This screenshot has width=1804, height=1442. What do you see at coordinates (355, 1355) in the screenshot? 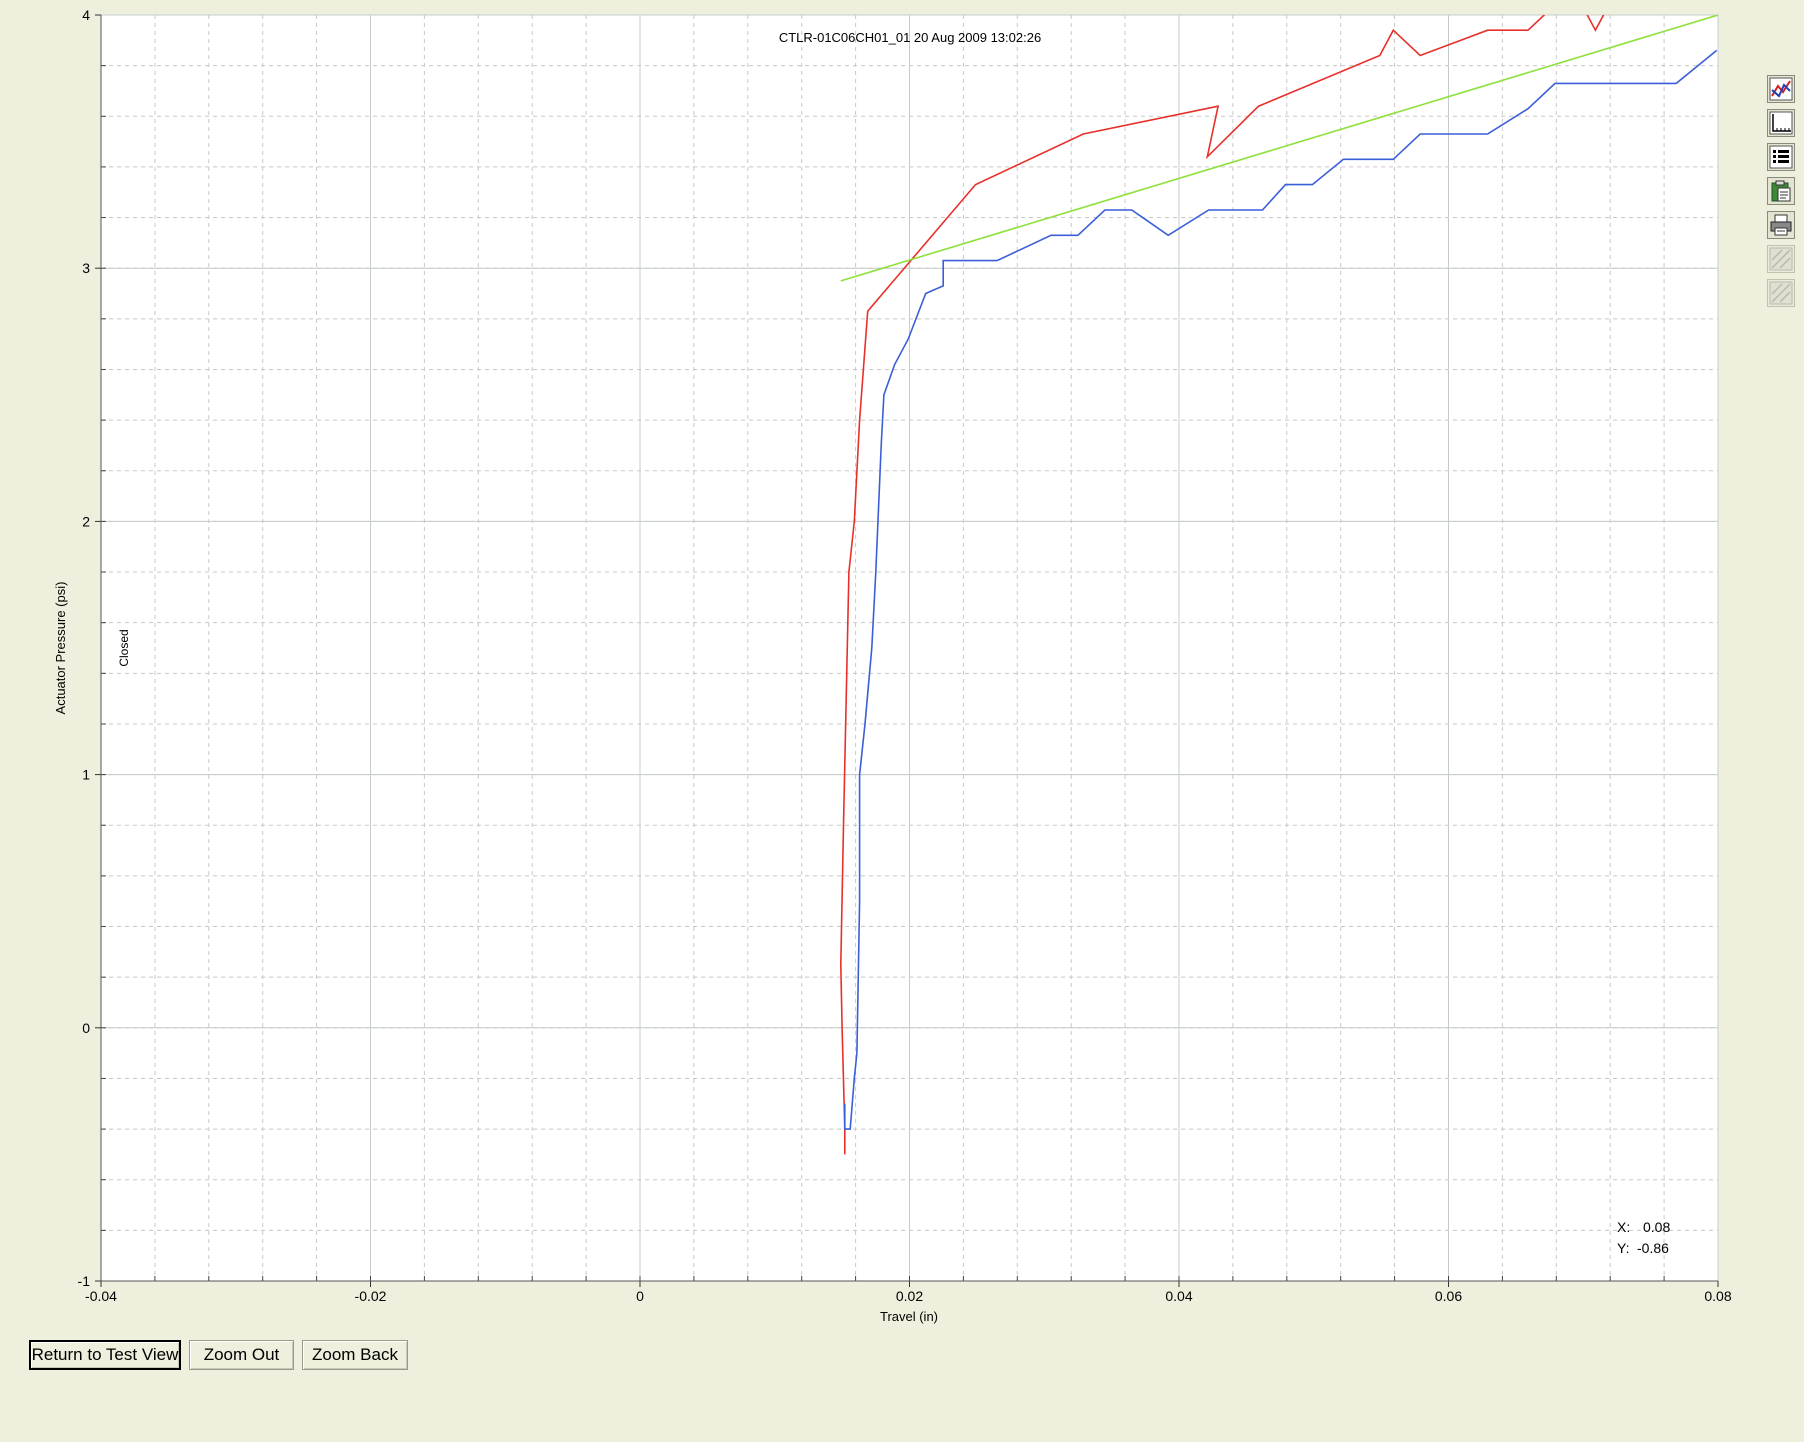
I see `zoom-back-button: Zoom Back` at bounding box center [355, 1355].